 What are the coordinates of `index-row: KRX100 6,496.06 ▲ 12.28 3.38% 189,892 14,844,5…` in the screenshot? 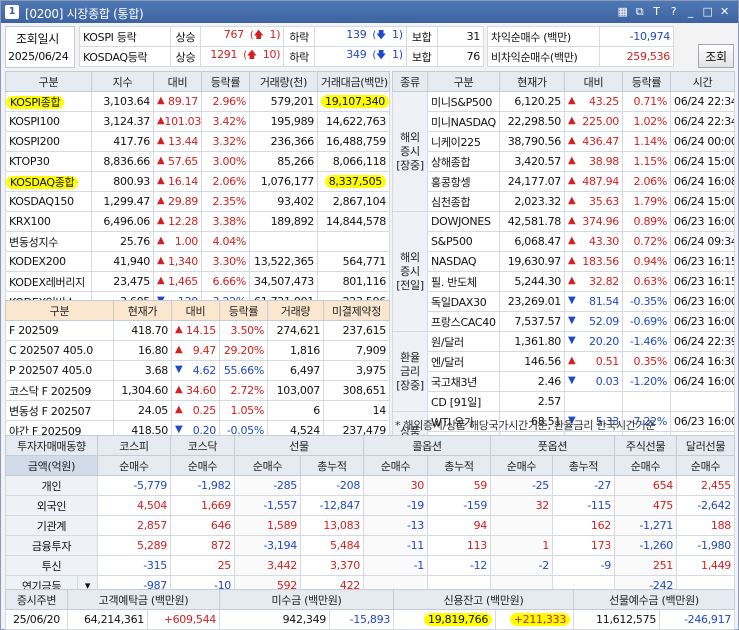 It's located at (197, 221).